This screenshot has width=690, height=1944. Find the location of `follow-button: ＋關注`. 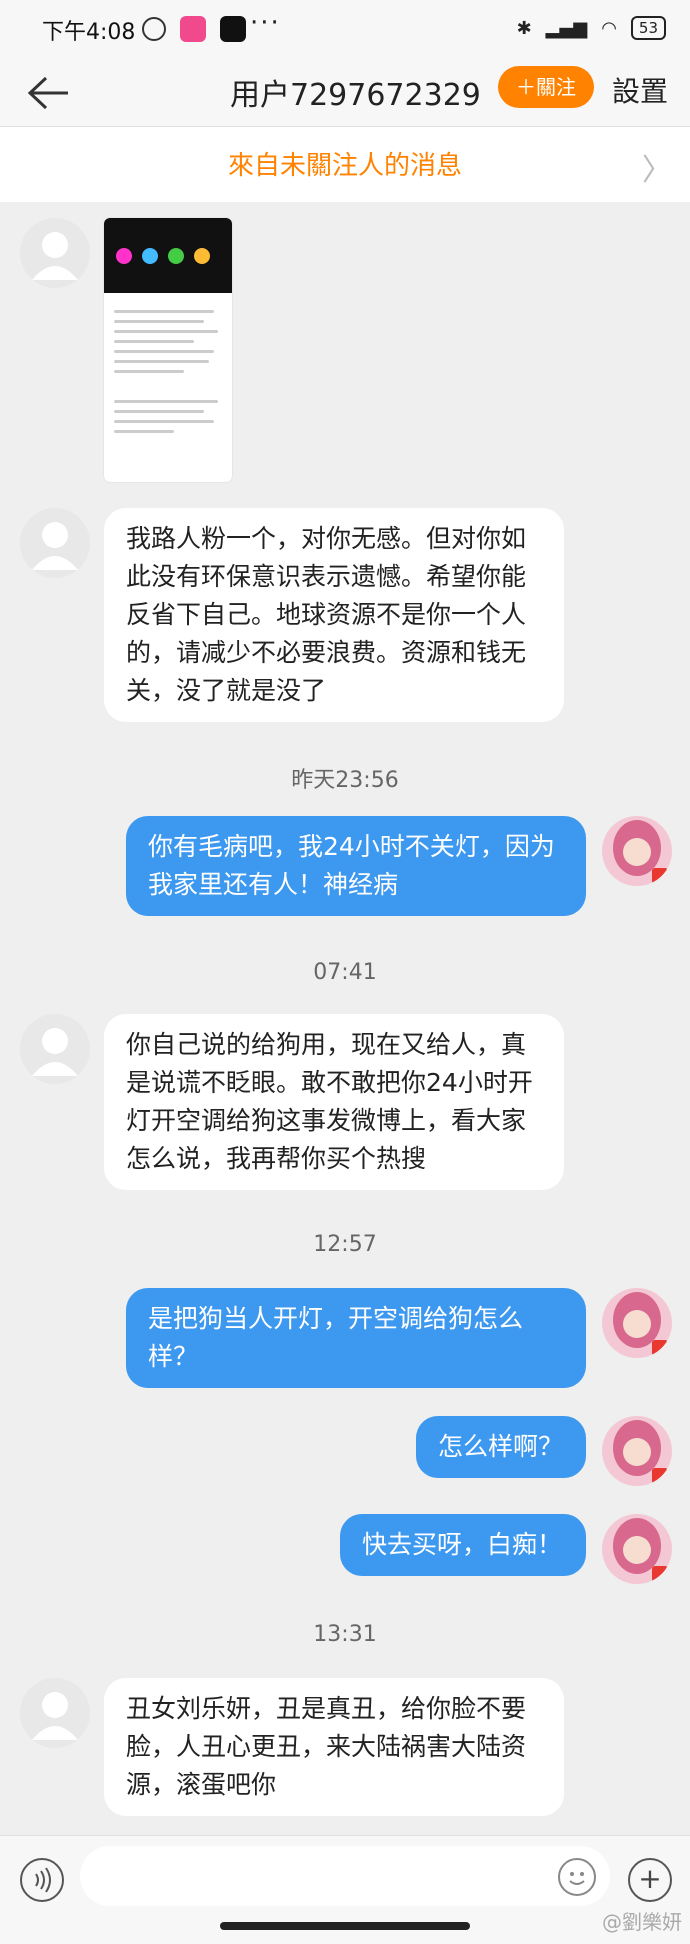

follow-button: ＋關注 is located at coordinates (546, 87).